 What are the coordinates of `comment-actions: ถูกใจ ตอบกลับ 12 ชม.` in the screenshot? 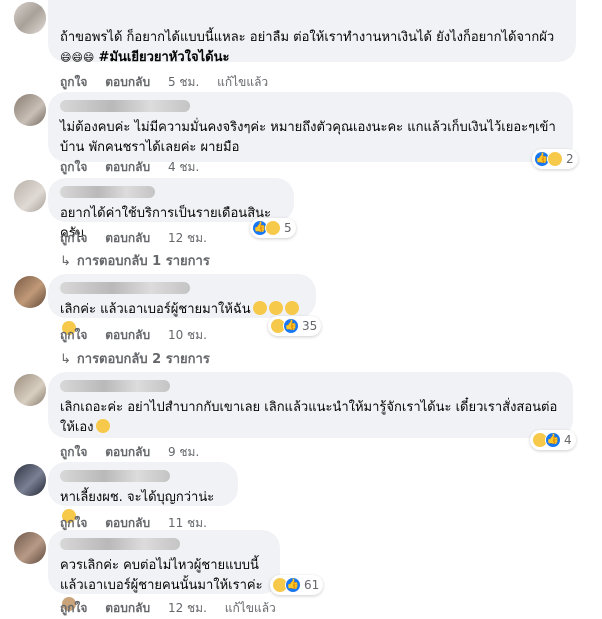 It's located at (140, 238).